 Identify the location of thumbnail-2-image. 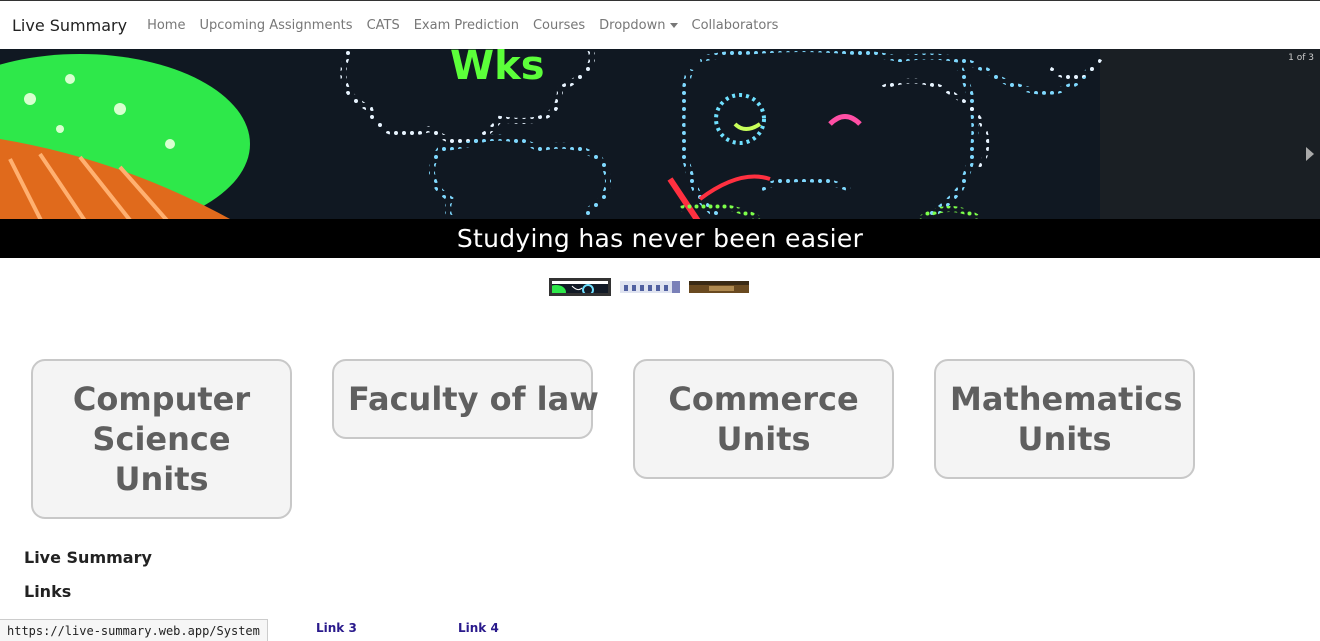
(650, 287).